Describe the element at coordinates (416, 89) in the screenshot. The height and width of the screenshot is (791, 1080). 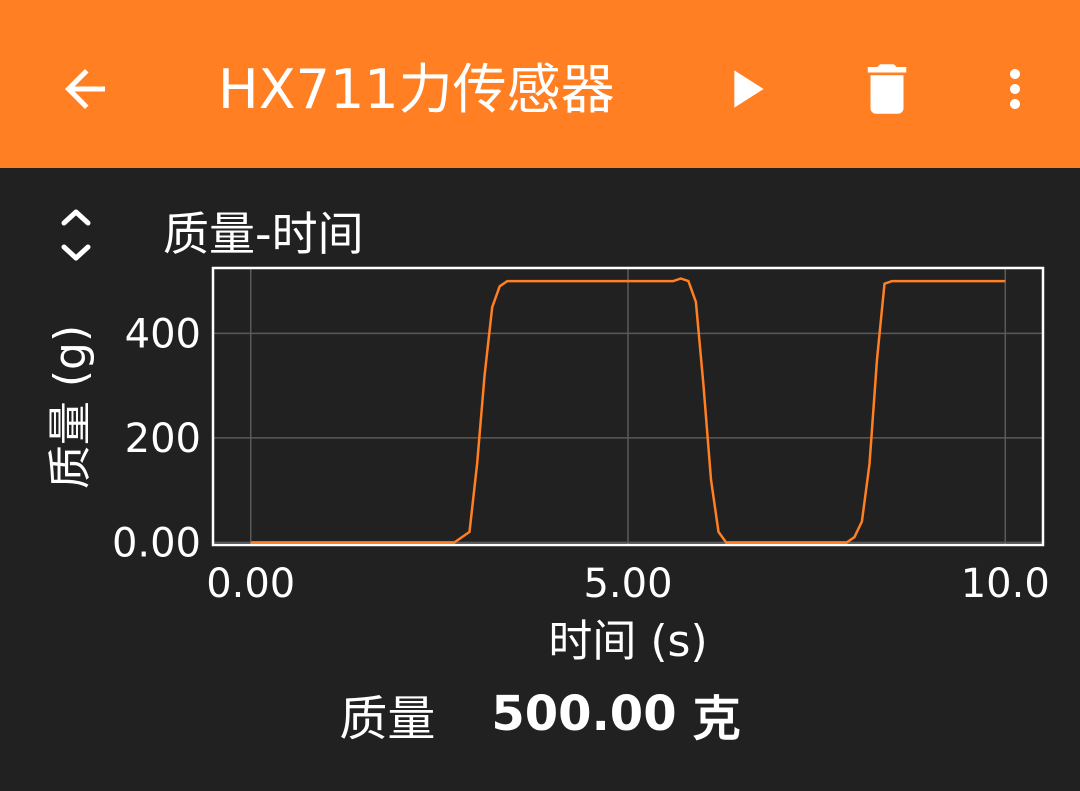
I see `page-title: HX711力传感器` at that location.